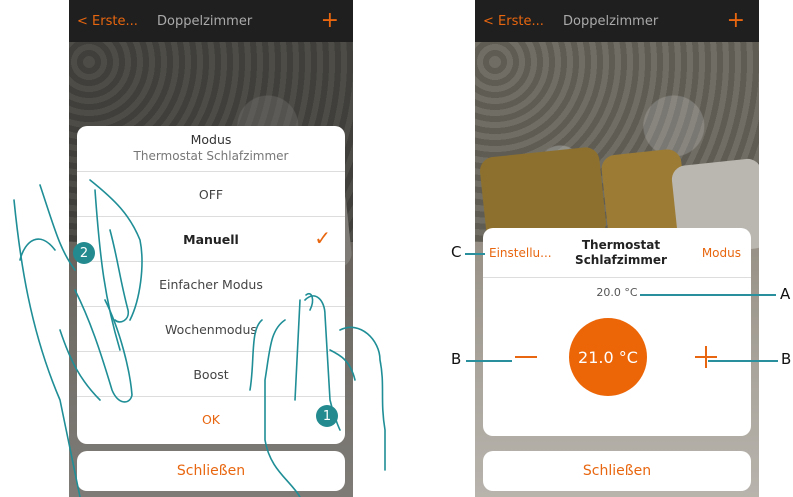 The height and width of the screenshot is (497, 793). Describe the element at coordinates (608, 357) in the screenshot. I see `setpoint-temperature: 21.0 °C` at that location.